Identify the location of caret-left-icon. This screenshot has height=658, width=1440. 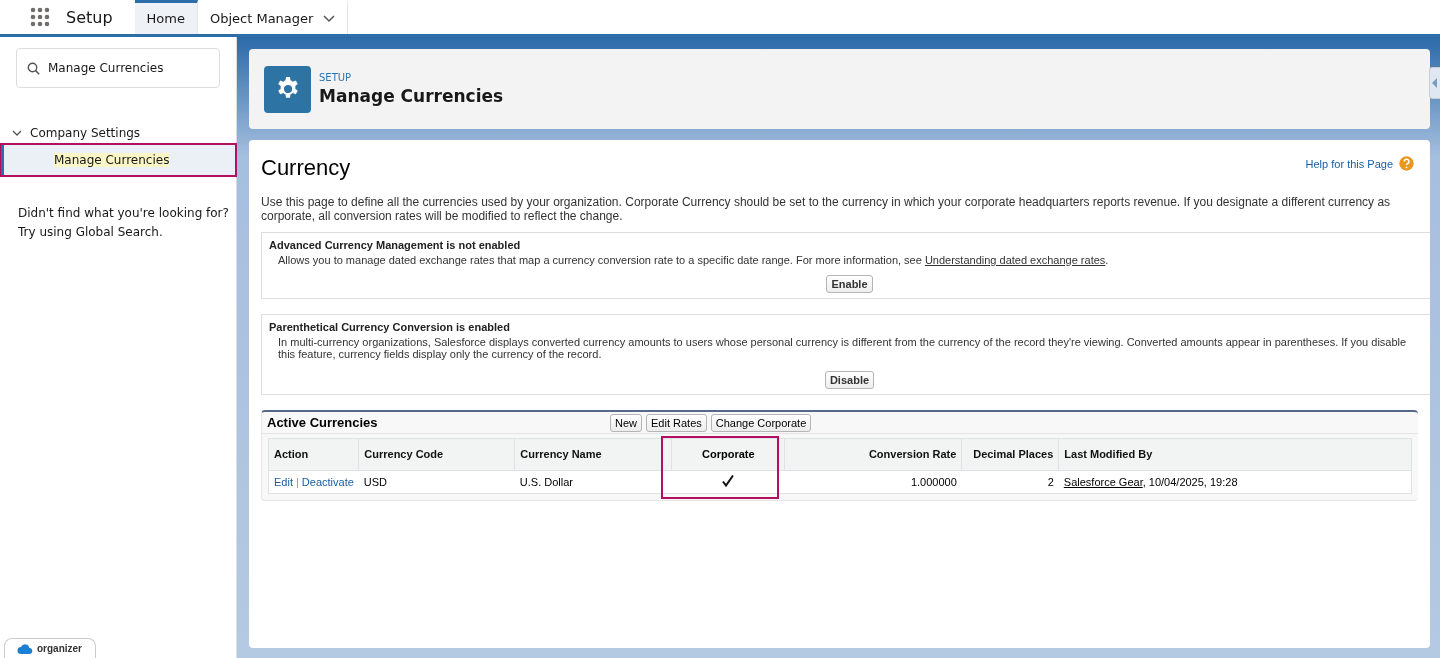
(1435, 83).